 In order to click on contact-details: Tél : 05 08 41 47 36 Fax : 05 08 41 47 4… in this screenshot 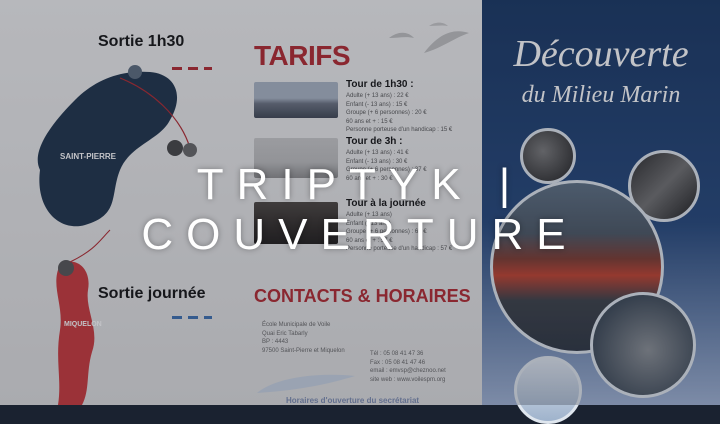, I will do `click(408, 367)`.